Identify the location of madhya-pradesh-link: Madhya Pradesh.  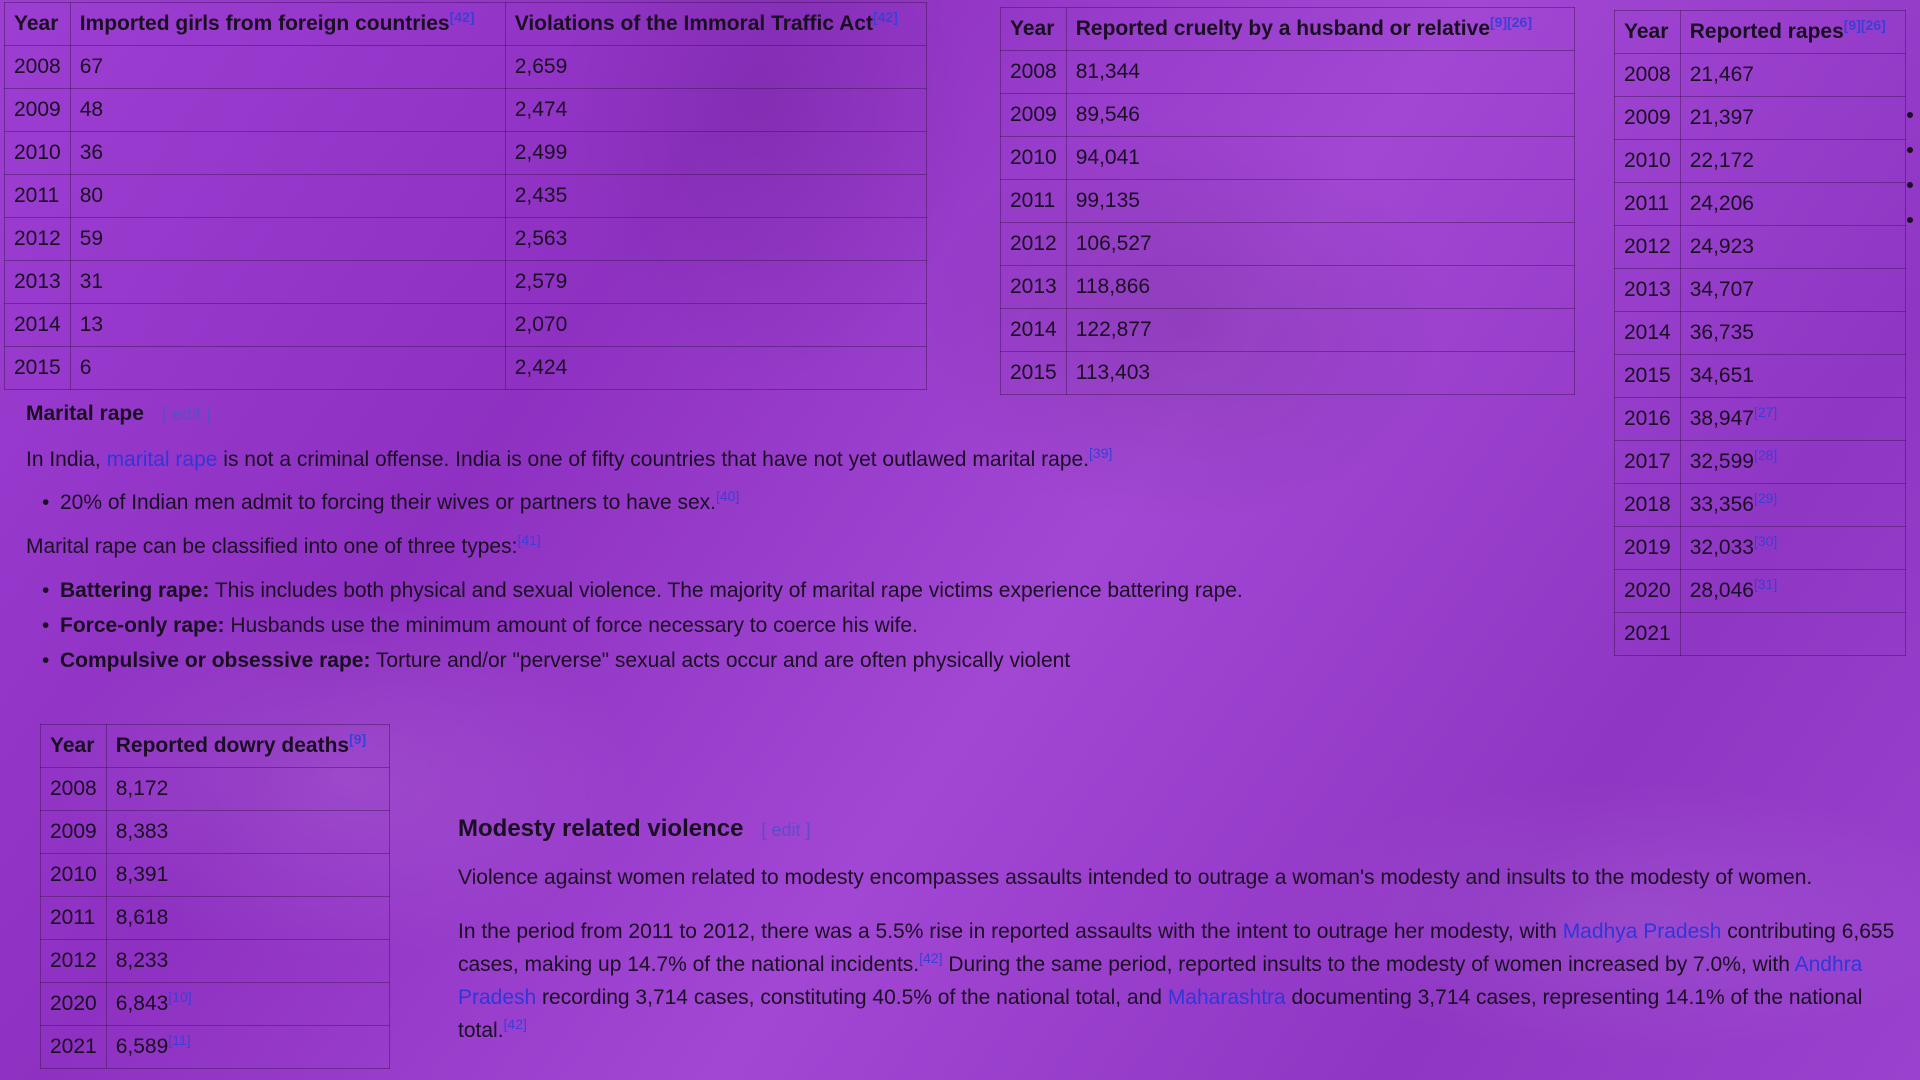
(1642, 931).